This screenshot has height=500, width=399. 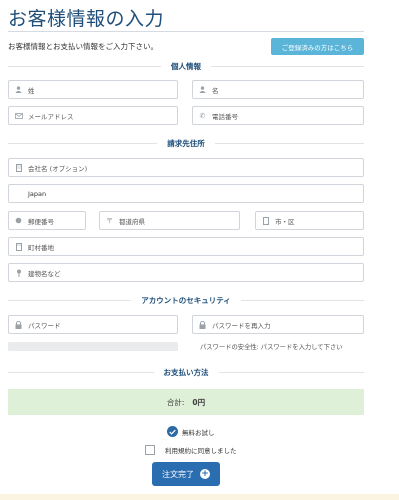 What do you see at coordinates (18, 220) in the screenshot?
I see `map-marker-icon` at bounding box center [18, 220].